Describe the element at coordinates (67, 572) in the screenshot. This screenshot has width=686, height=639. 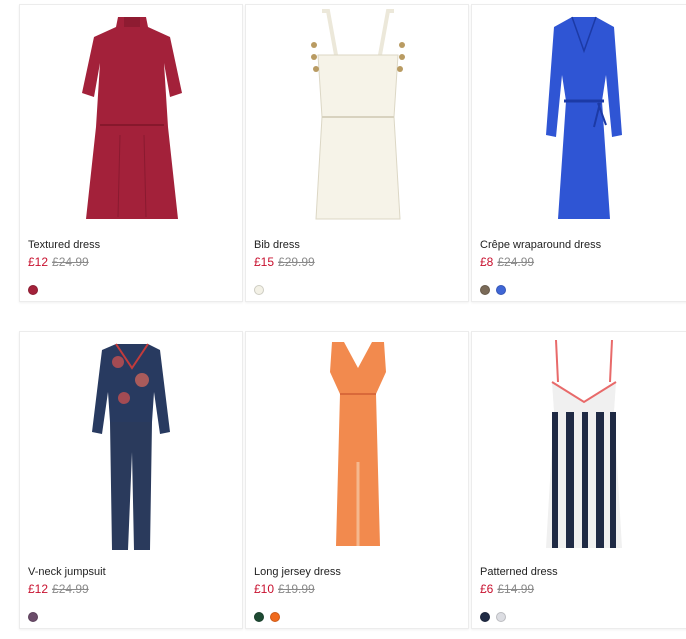
I see `product-name: V-neck jumpsuit` at that location.